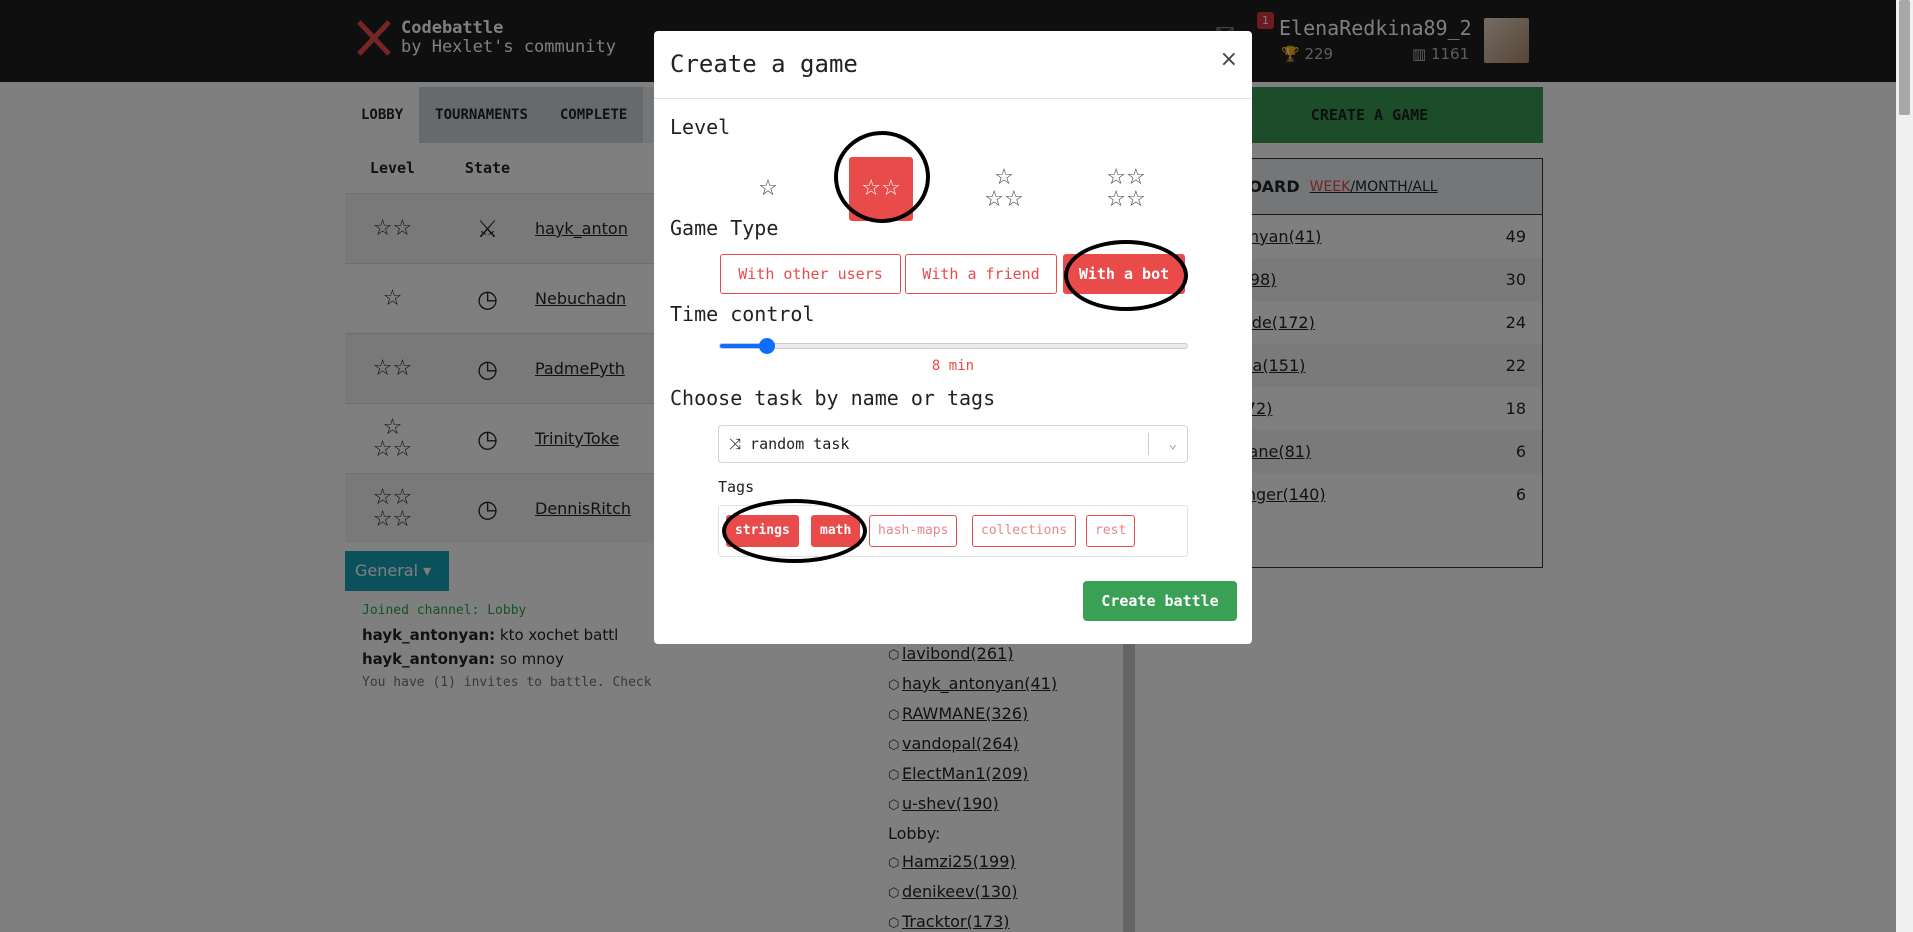  What do you see at coordinates (724, 228) in the screenshot?
I see `game-type-label: Game Type` at bounding box center [724, 228].